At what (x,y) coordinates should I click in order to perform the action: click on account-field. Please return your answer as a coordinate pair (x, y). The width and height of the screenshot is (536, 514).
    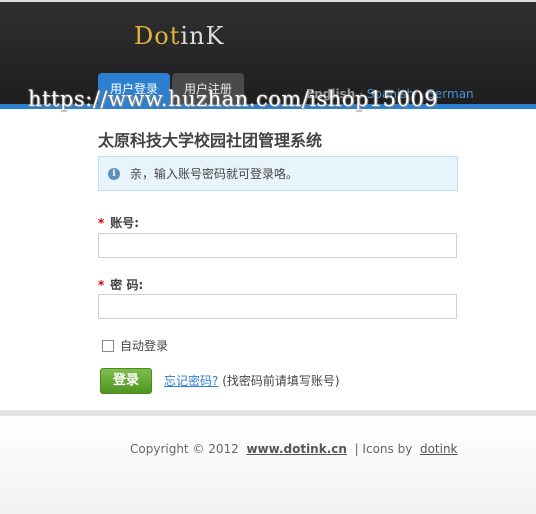
    Looking at the image, I should click on (277, 245).